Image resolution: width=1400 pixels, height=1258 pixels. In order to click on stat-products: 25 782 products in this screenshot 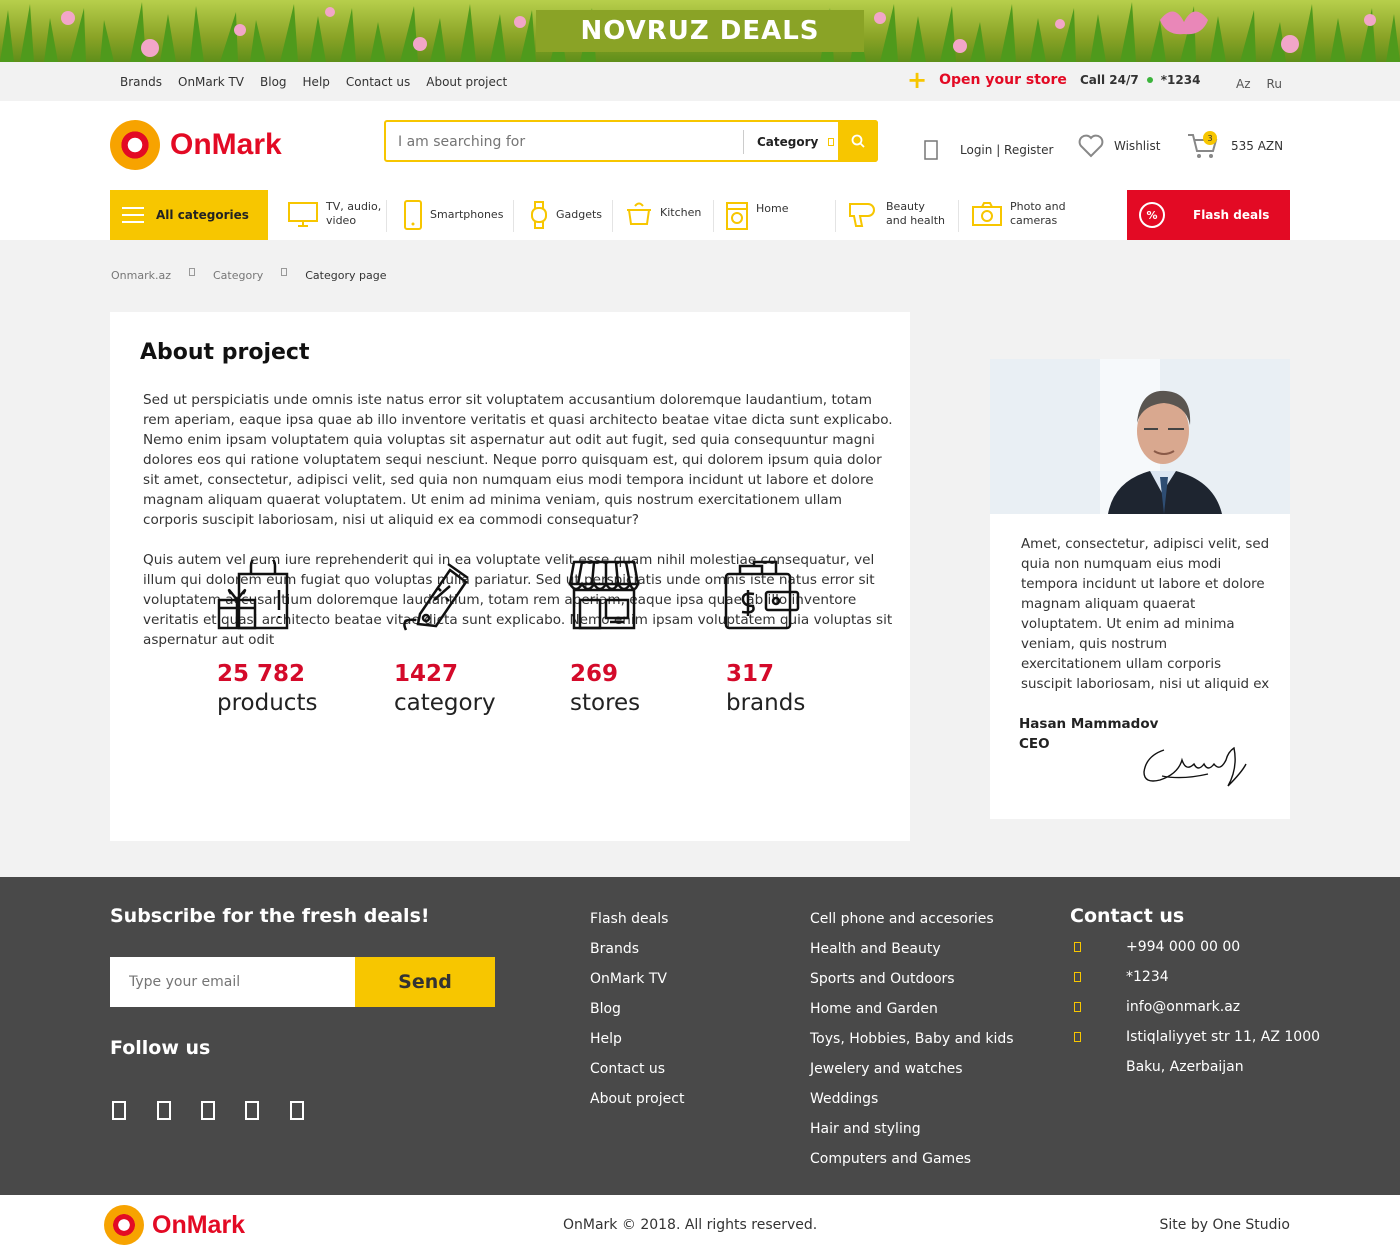, I will do `click(267, 639)`.